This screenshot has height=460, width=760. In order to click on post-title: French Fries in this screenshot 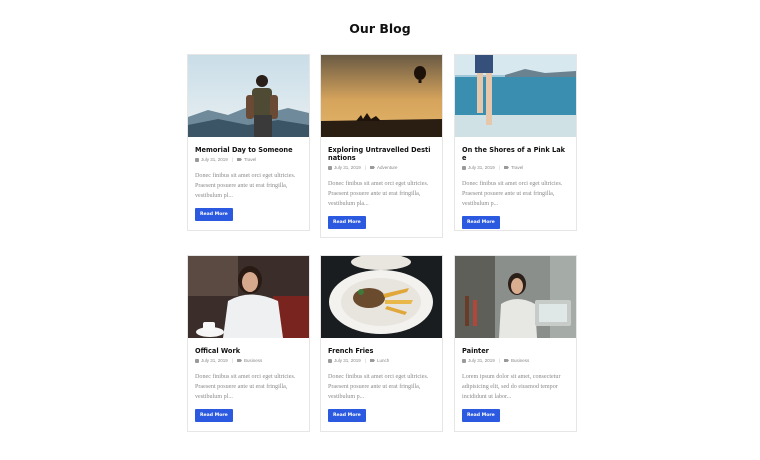, I will do `click(381, 351)`.